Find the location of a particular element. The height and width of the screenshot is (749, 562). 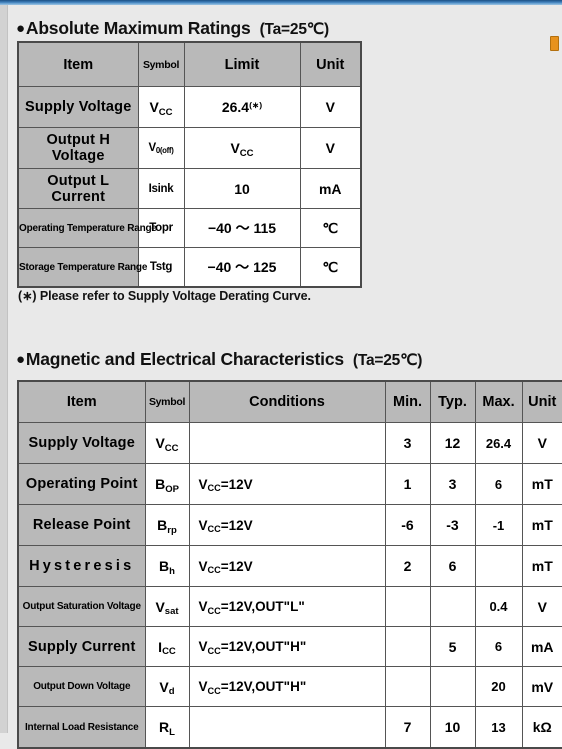

table-row: Output L Current Isink 10 mA is located at coordinates (189, 188).